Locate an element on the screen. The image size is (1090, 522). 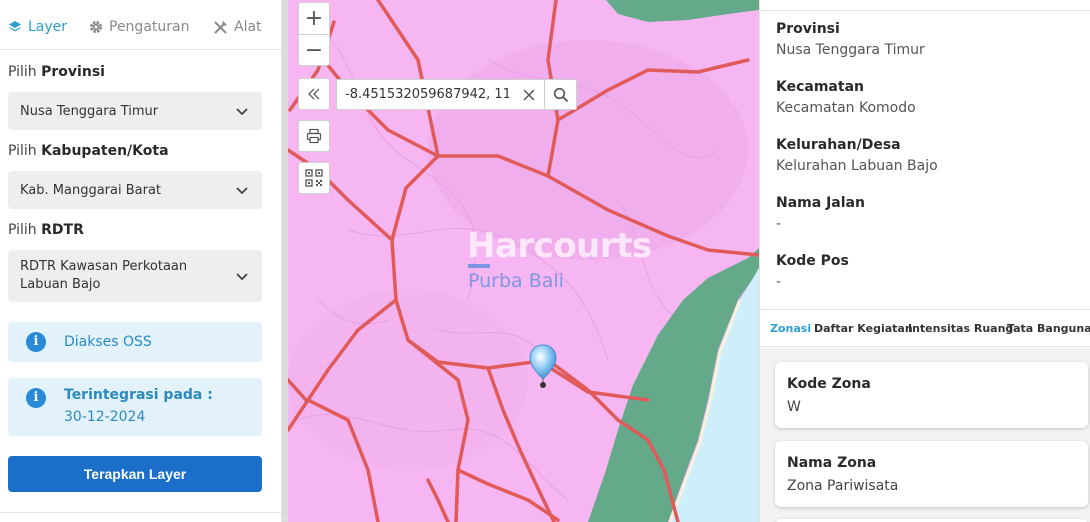
nama-jalan-key: Nama Jalan is located at coordinates (820, 203).